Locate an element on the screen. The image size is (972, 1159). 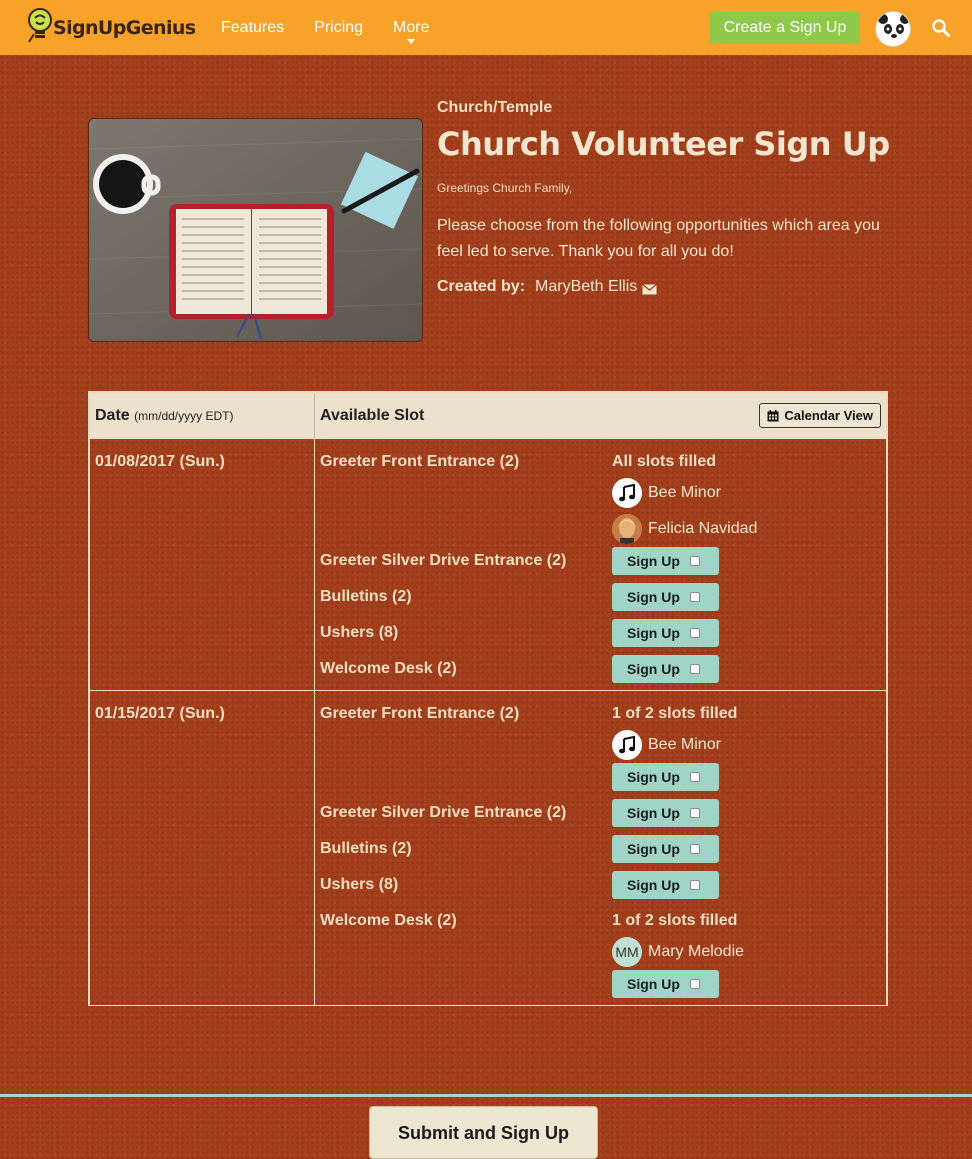
initials-avatar: MM is located at coordinates (627, 952).